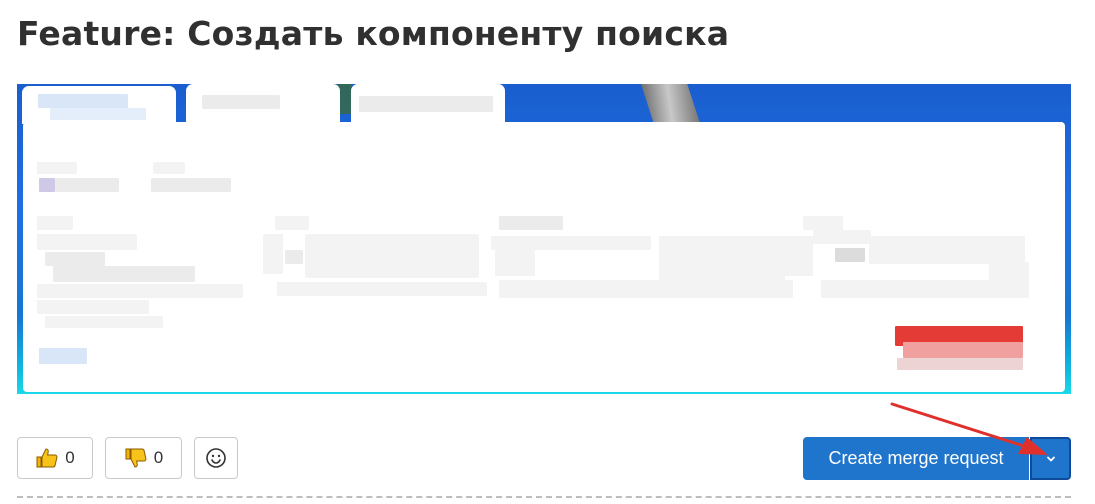 The width and height of the screenshot is (1095, 504). I want to click on issue-title: Feature: Создать компоненту поиска, so click(373, 33).